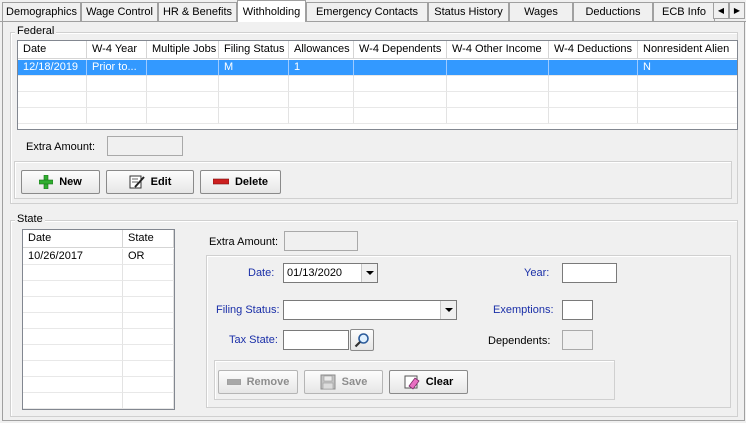  Describe the element at coordinates (70, 182) in the screenshot. I see `new-button-label: New` at that location.